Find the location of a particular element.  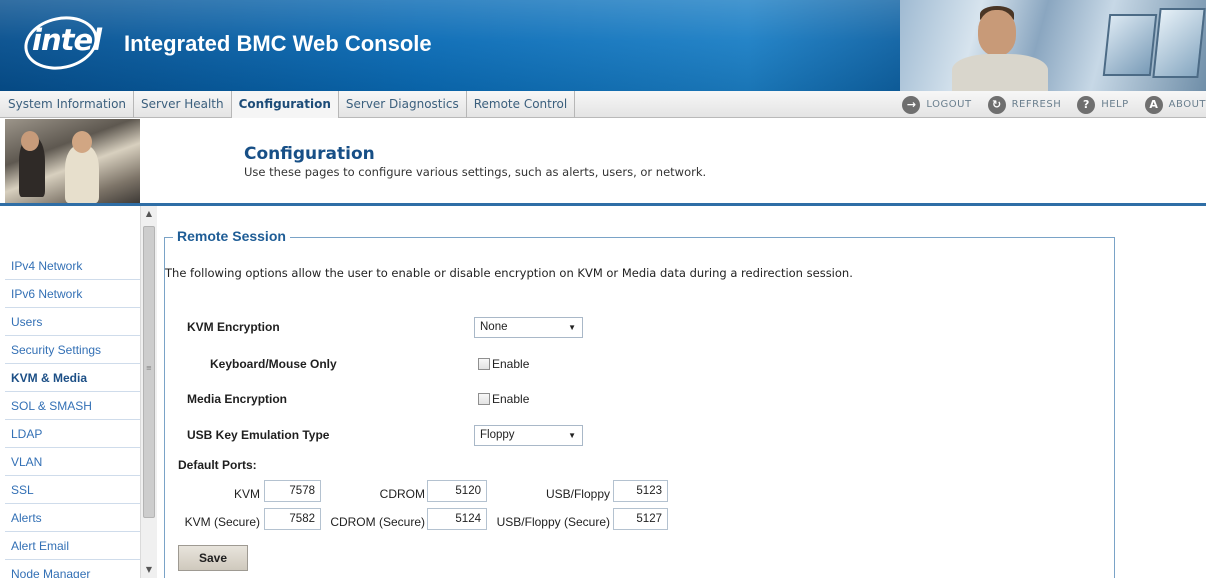

default-ports-label: Default Ports: is located at coordinates (217, 465).